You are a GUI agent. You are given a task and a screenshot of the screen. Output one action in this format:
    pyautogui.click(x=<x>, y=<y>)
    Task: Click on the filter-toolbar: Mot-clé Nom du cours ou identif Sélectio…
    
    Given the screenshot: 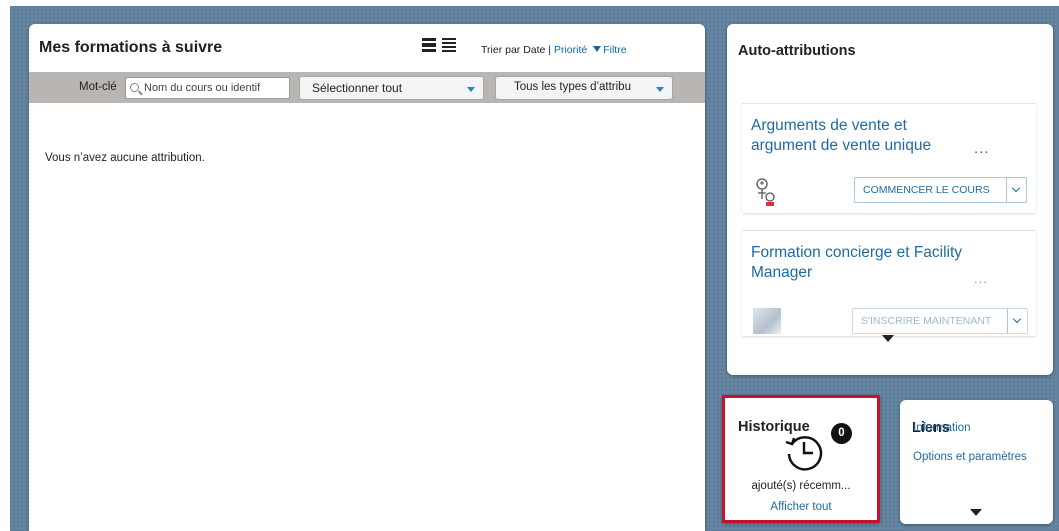 What is the action you would take?
    pyautogui.click(x=367, y=87)
    